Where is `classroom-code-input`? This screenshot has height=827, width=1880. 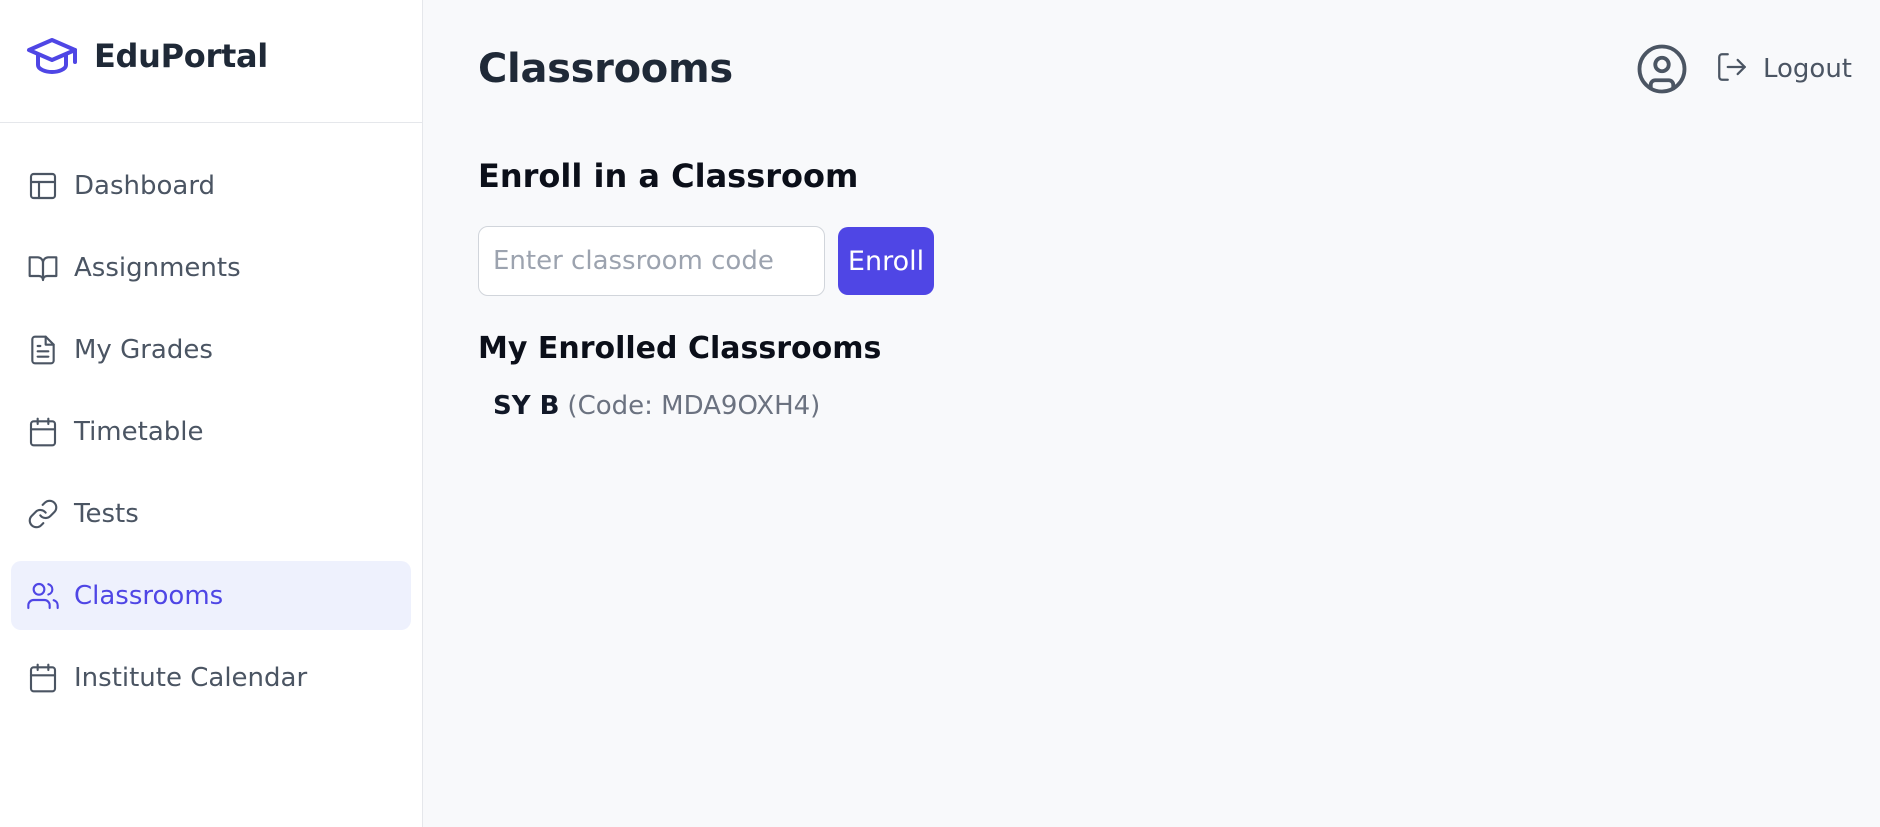
classroom-code-input is located at coordinates (651, 261).